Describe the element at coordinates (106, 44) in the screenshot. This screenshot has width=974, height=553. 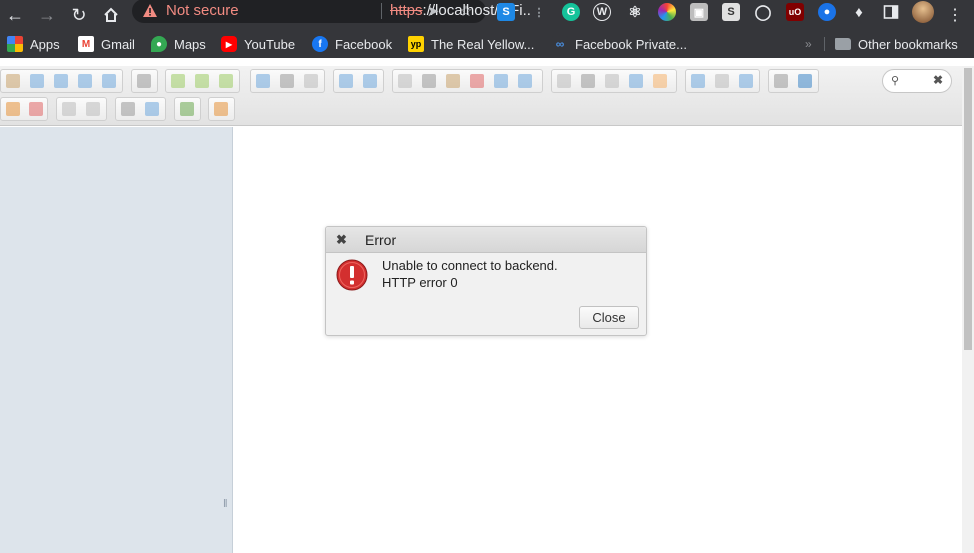
I see `bookmark-gmail: M Gmail` at that location.